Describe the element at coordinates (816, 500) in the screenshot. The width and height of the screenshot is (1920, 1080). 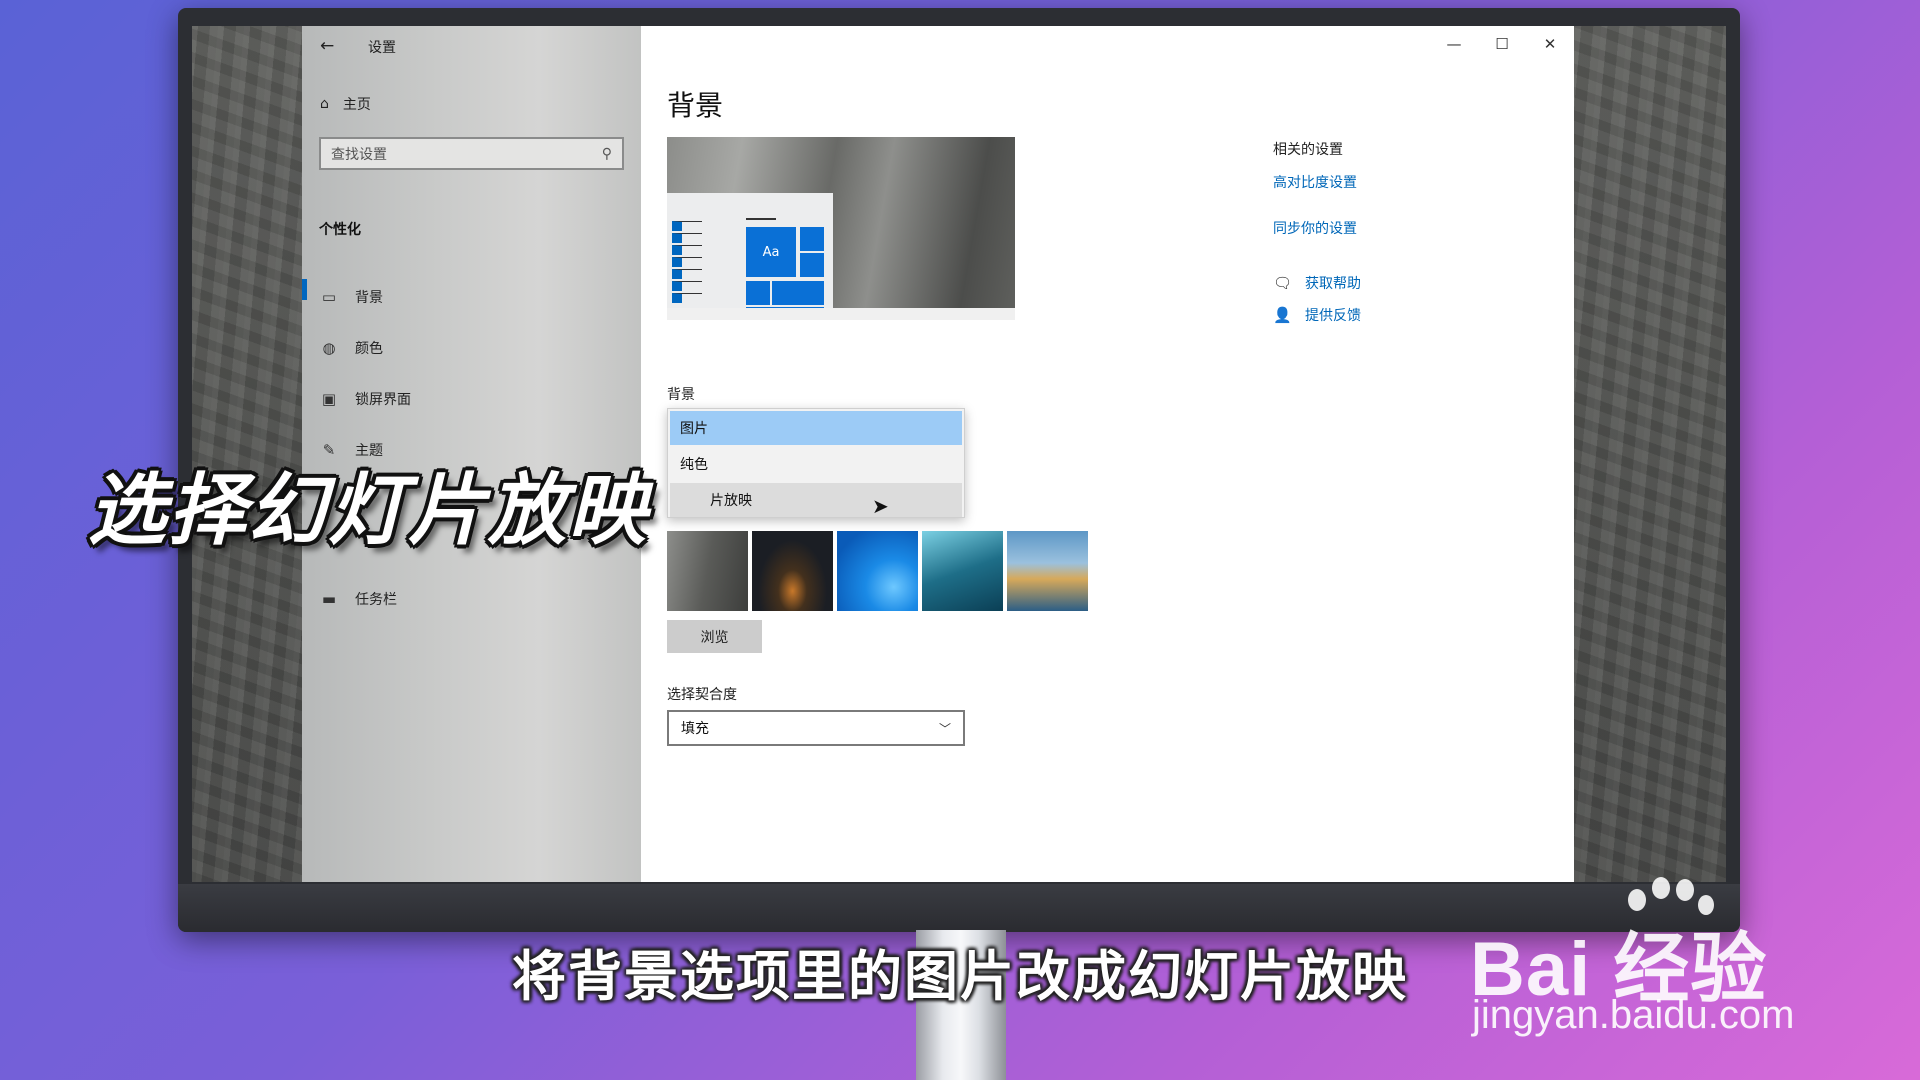
I see `dropdown-option-slideshow: 片放映` at that location.